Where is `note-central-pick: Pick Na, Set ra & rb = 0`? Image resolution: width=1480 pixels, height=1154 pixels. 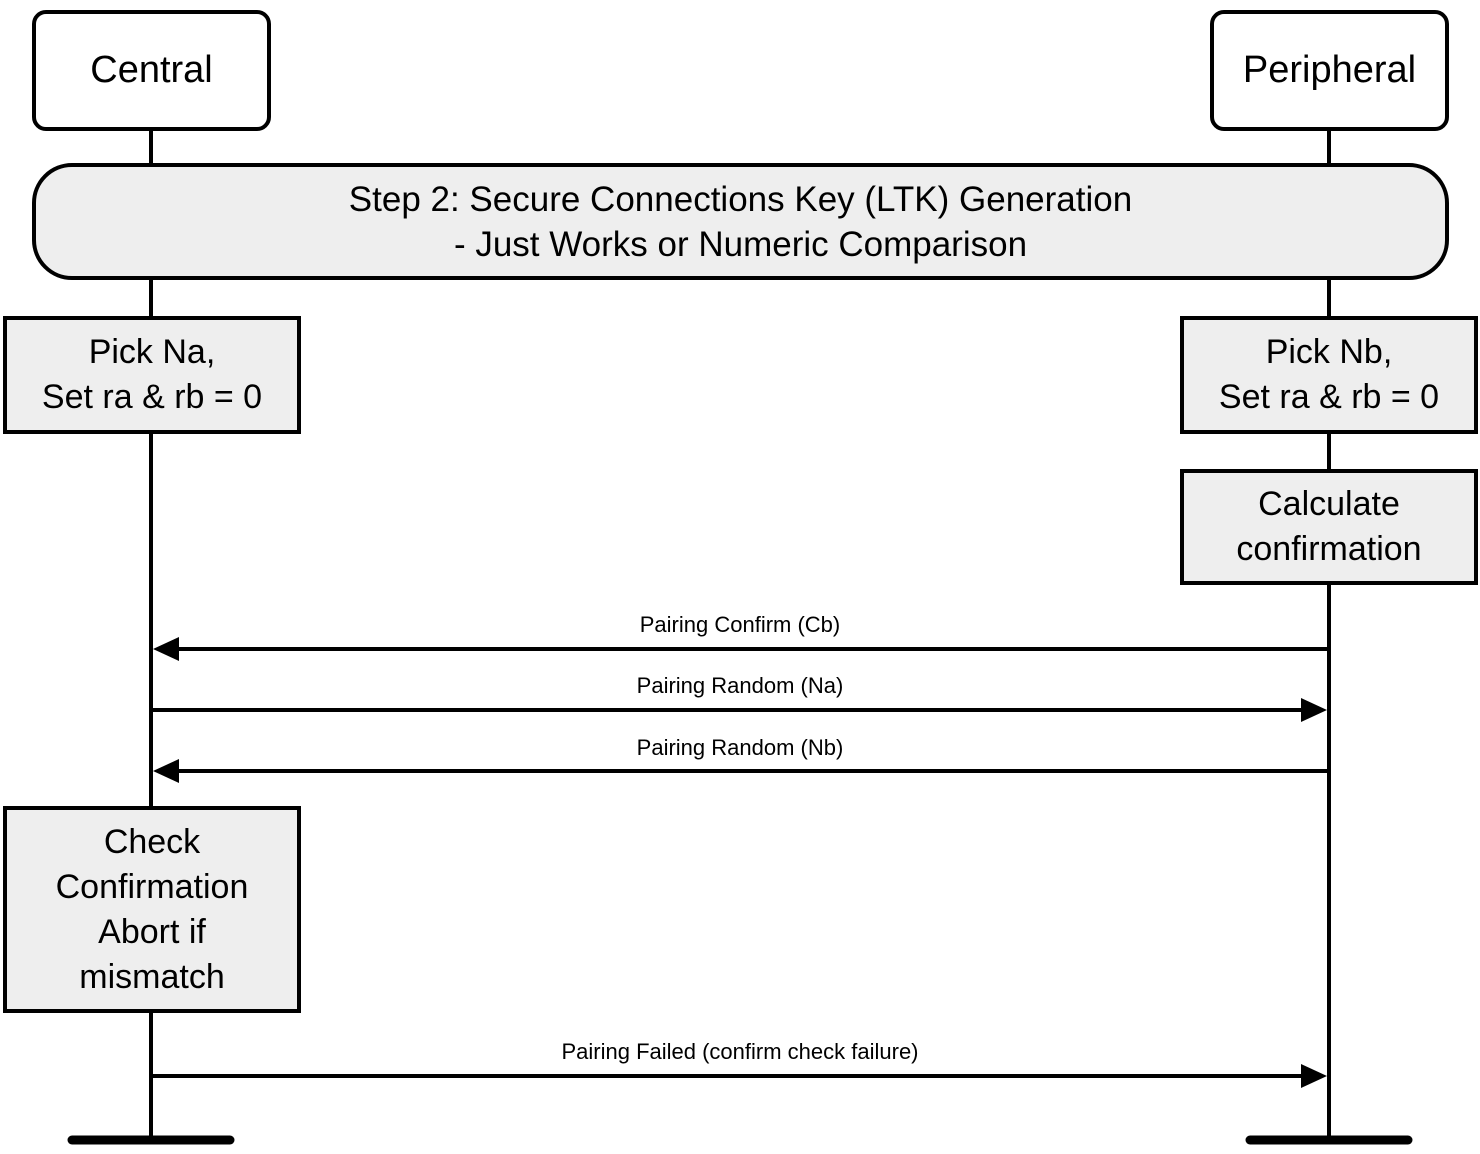
note-central-pick: Pick Na, Set ra & rb = 0 is located at coordinates (152, 375).